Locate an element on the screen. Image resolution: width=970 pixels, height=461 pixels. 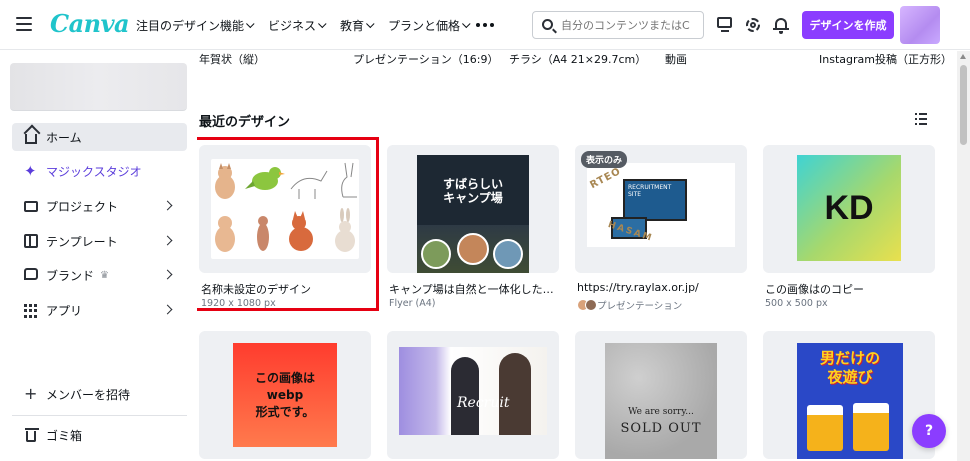
beer-poster-image: 男だけの 夜遊び is located at coordinates (850, 401).